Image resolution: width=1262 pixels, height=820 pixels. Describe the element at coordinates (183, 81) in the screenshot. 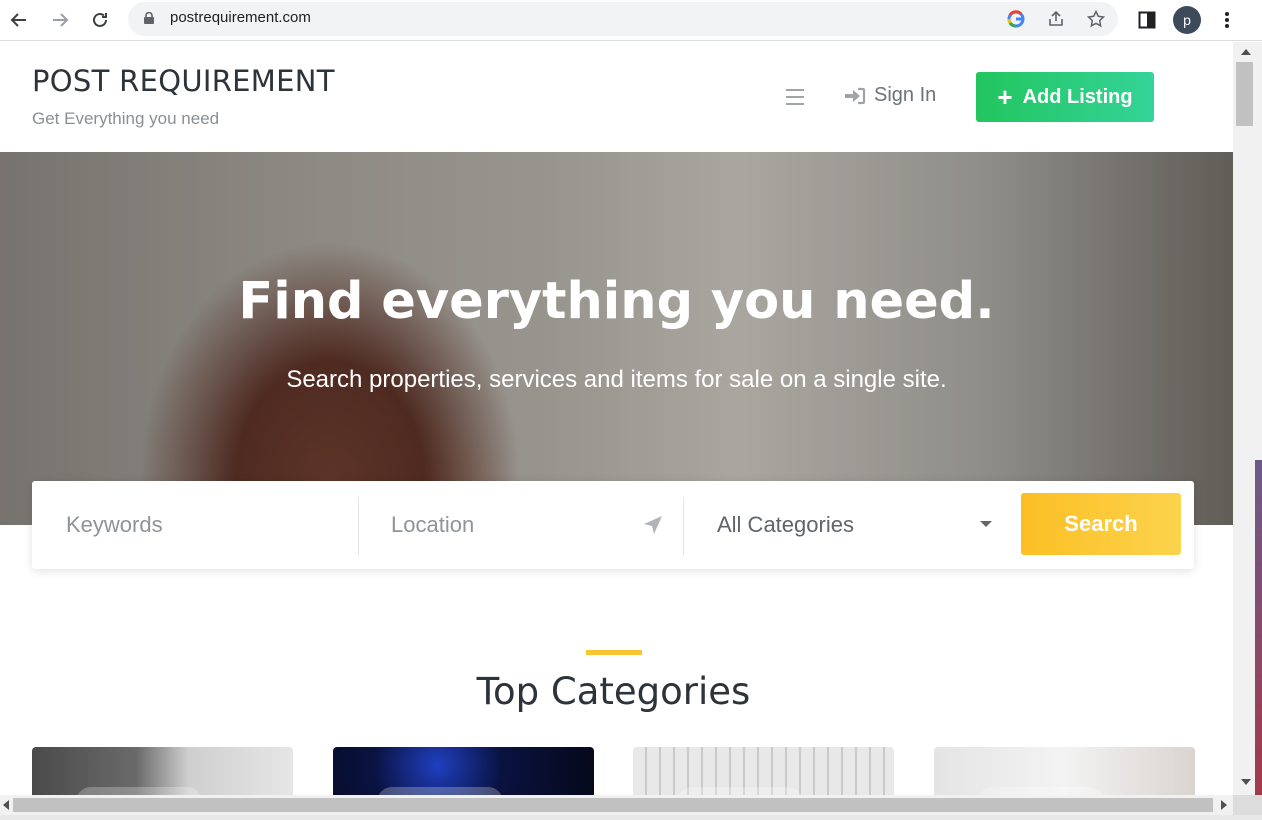

I see `site-logo-title: POST REQUIREMENT` at that location.